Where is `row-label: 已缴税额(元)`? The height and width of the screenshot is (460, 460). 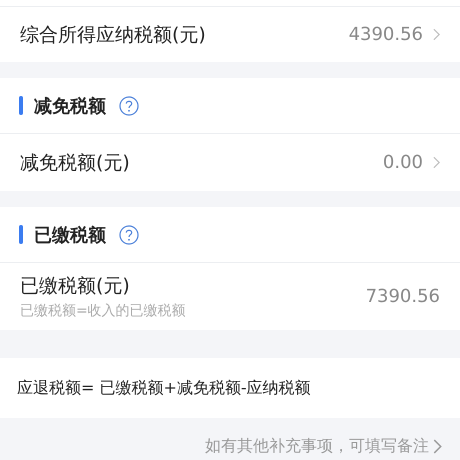 row-label: 已缴税额(元) is located at coordinates (75, 286).